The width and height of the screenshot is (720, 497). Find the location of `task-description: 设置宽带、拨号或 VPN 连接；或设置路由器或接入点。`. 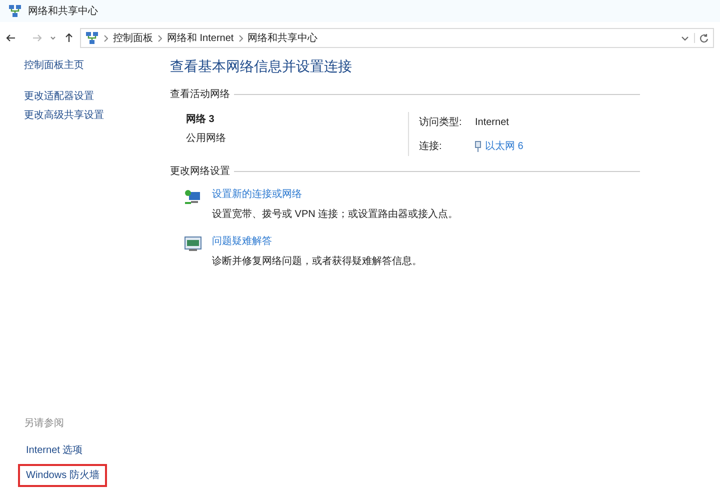

task-description: 设置宽带、拨号或 VPN 连接；或设置路由器或接入点。 is located at coordinates (335, 215).